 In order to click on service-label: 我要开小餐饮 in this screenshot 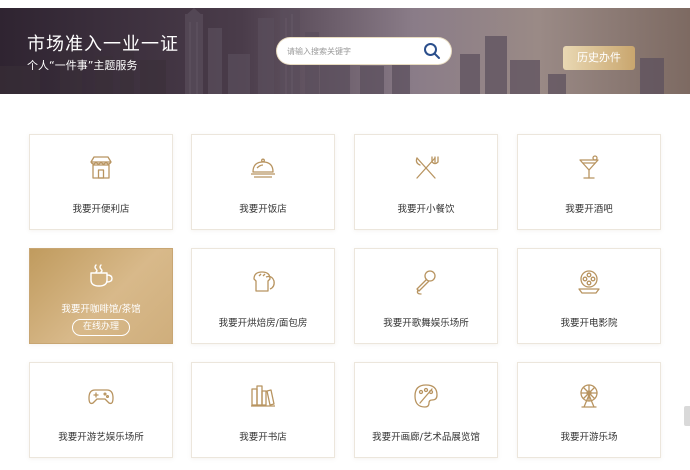, I will do `click(426, 209)`.